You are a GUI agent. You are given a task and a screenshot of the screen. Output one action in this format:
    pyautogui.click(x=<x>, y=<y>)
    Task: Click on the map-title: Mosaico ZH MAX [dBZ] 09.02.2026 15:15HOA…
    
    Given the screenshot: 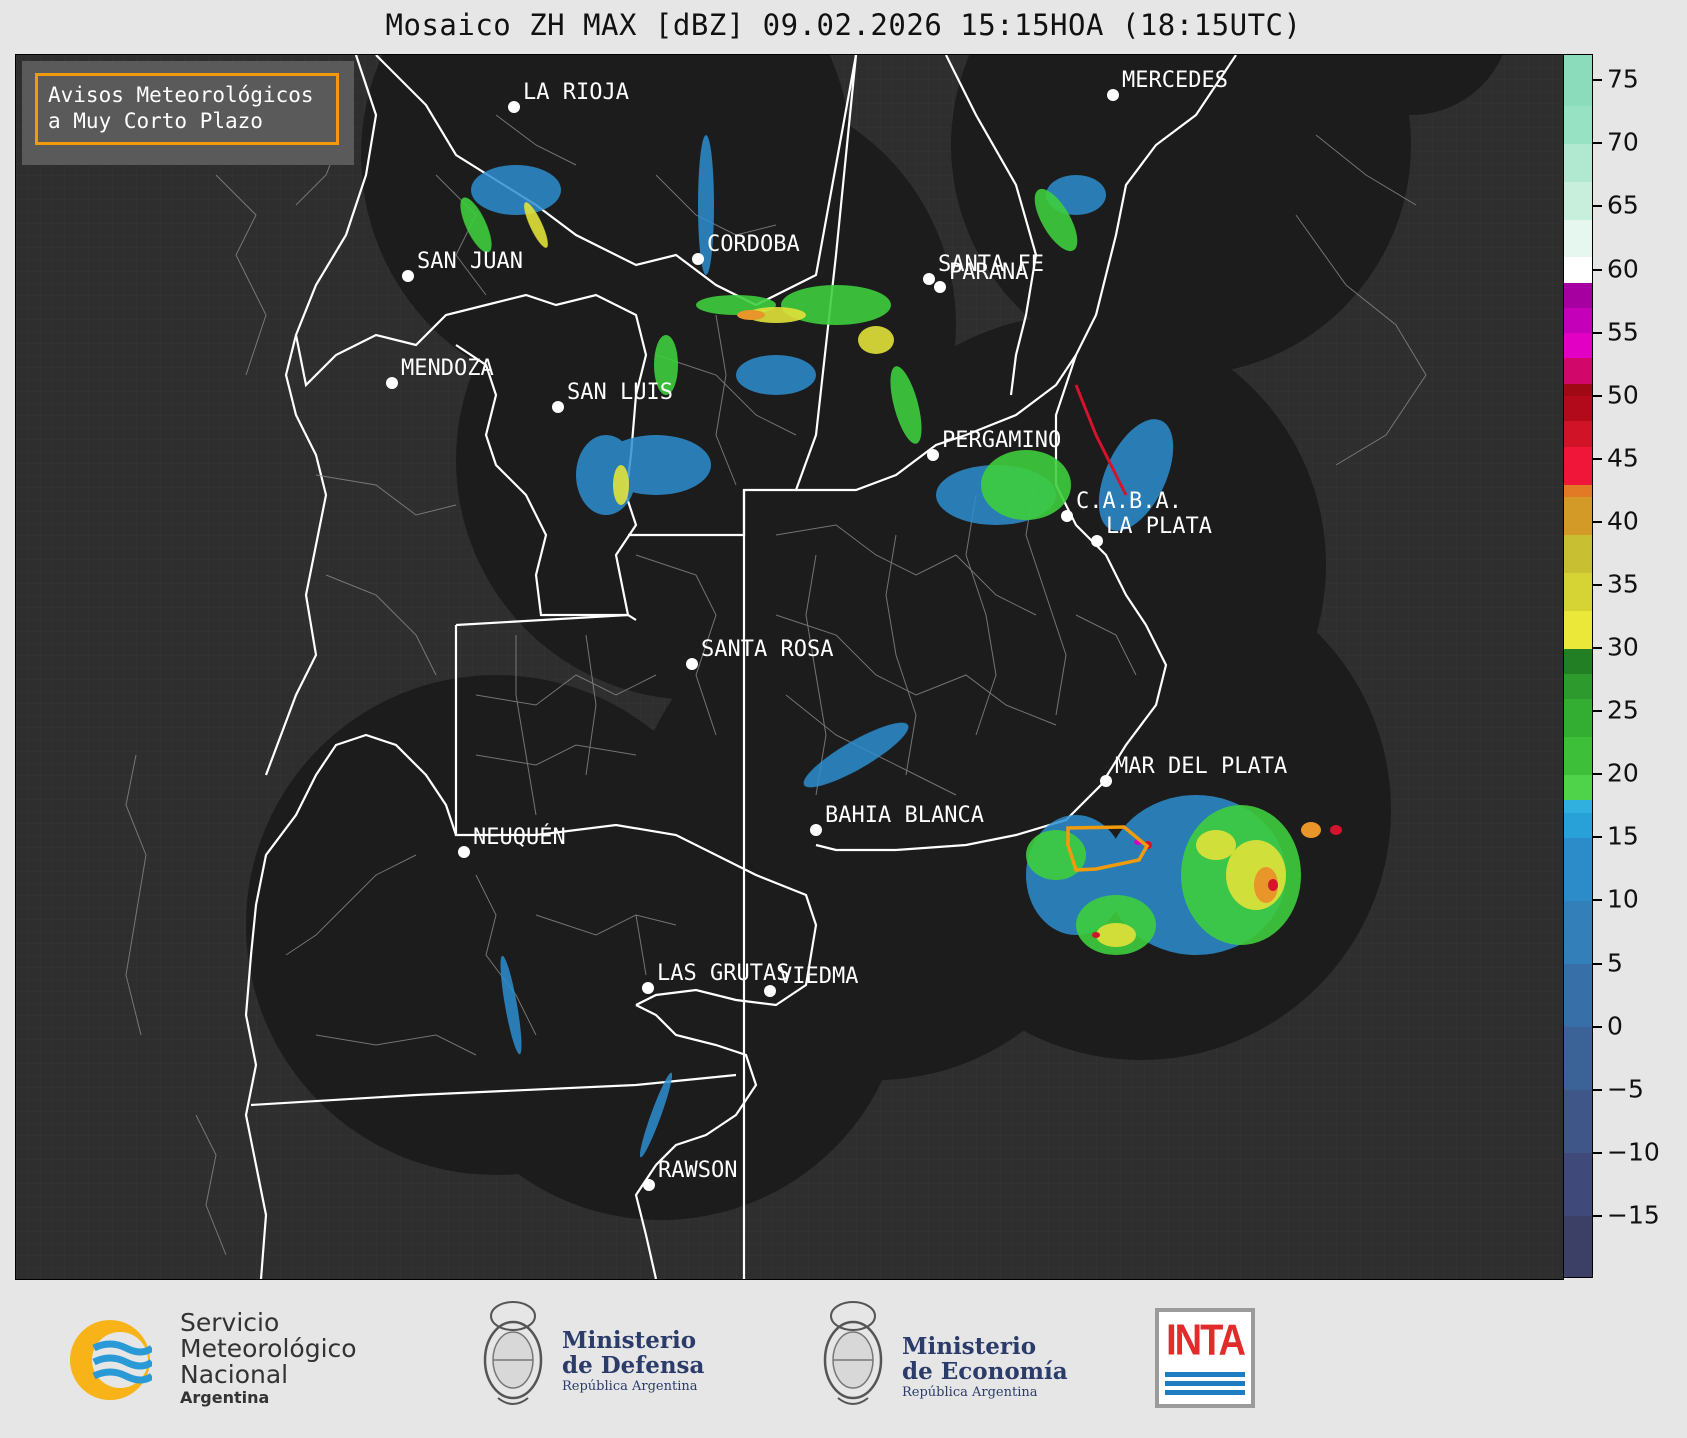 What is the action you would take?
    pyautogui.click(x=843, y=25)
    